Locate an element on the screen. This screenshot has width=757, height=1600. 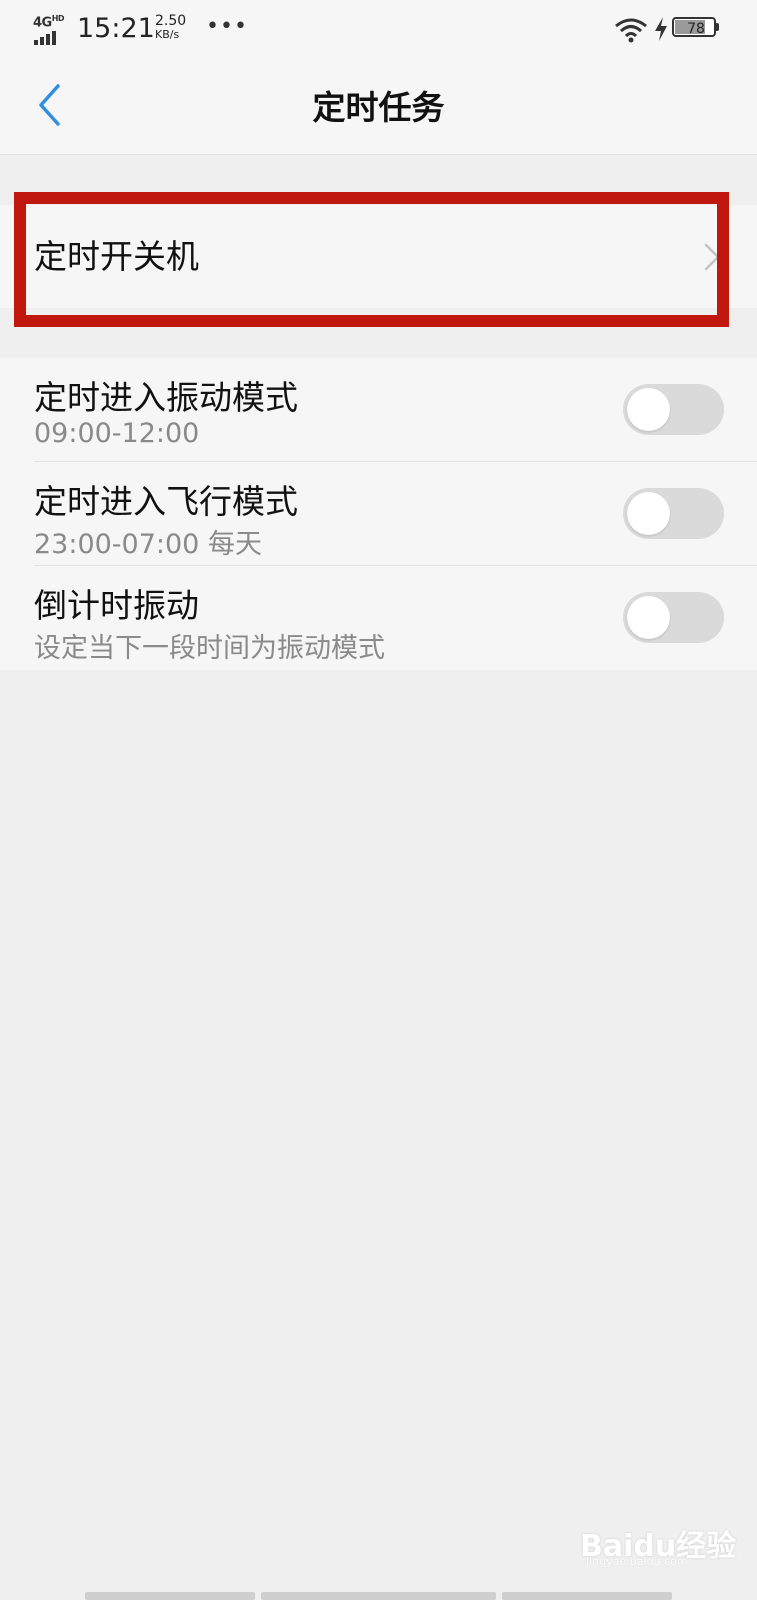
item-subtitle: 09:00-12:00 is located at coordinates (117, 433).